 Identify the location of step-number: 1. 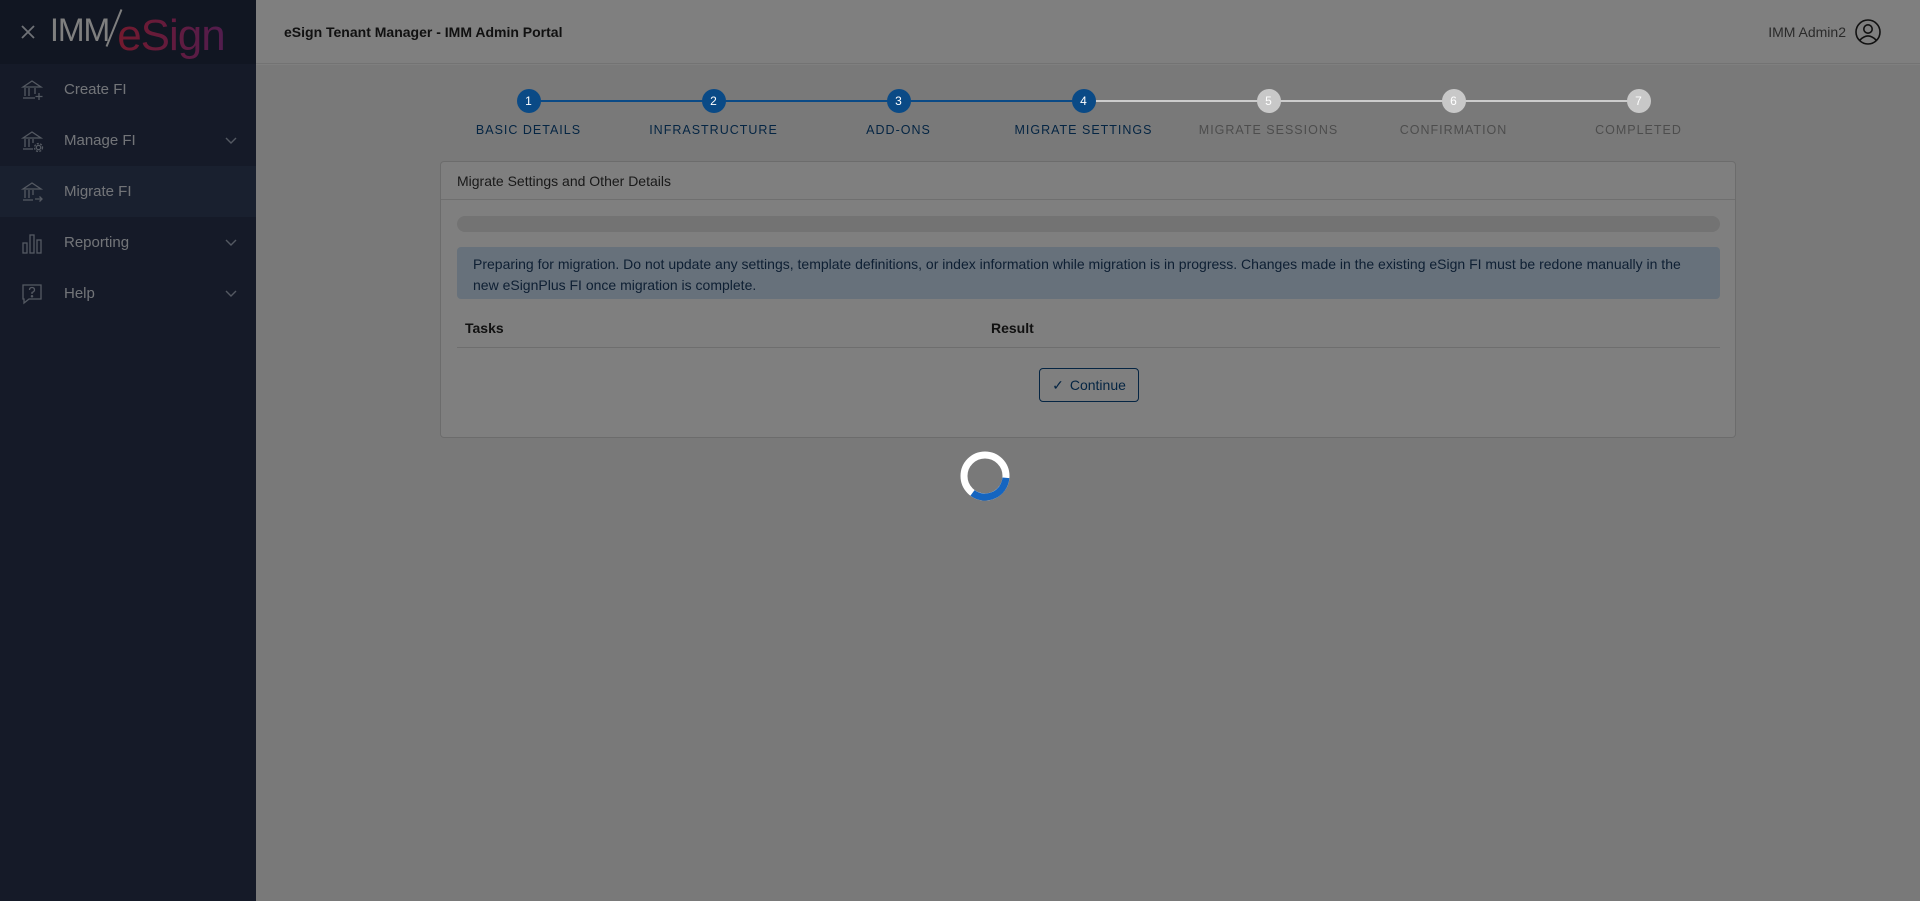
(528, 101).